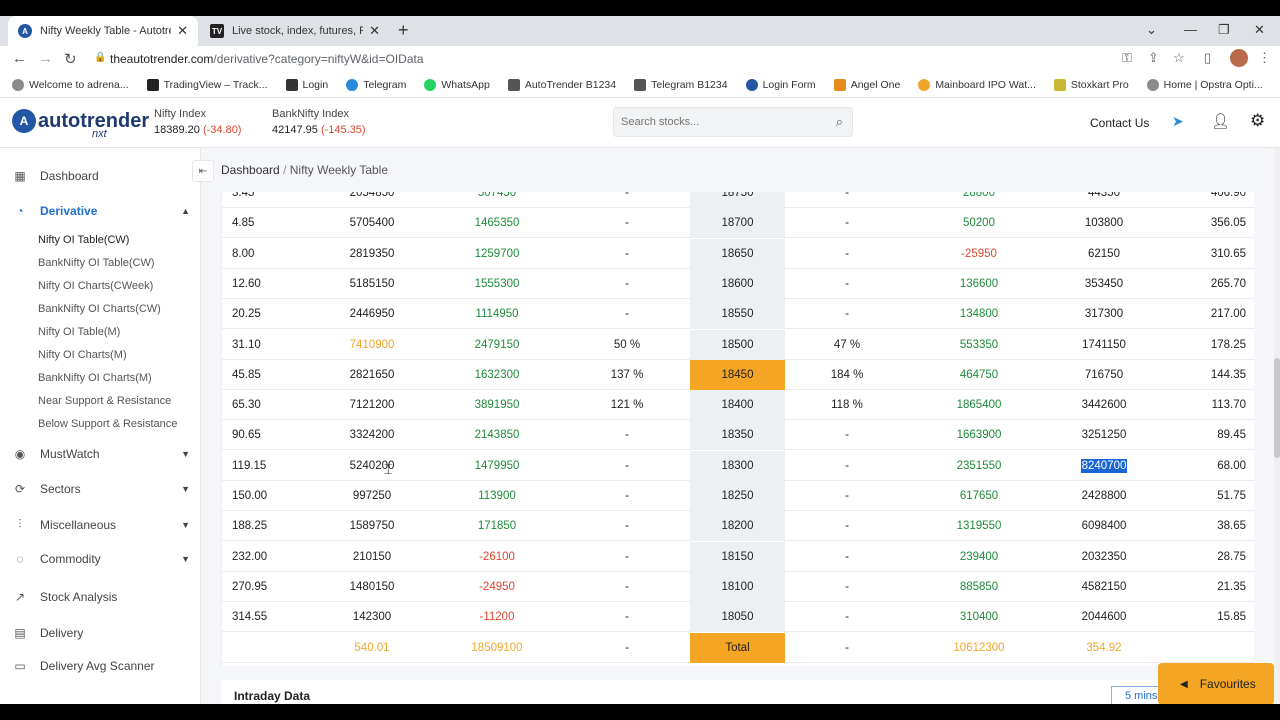 This screenshot has width=1280, height=720. I want to click on table-cell: 1114950, so click(497, 314).